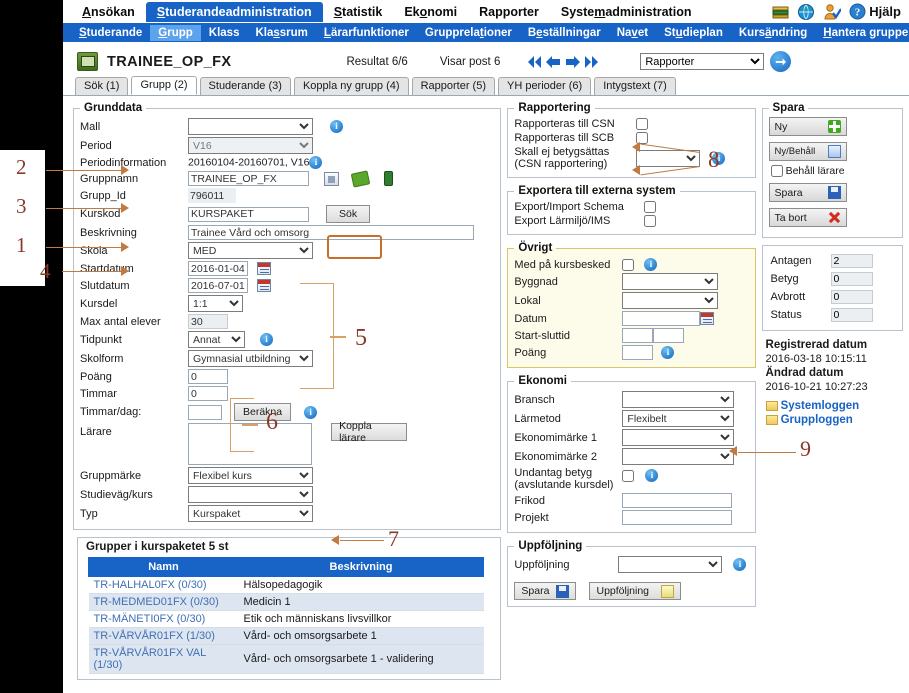 The image size is (909, 693). What do you see at coordinates (250, 145) in the screenshot?
I see `period-select: V16` at bounding box center [250, 145].